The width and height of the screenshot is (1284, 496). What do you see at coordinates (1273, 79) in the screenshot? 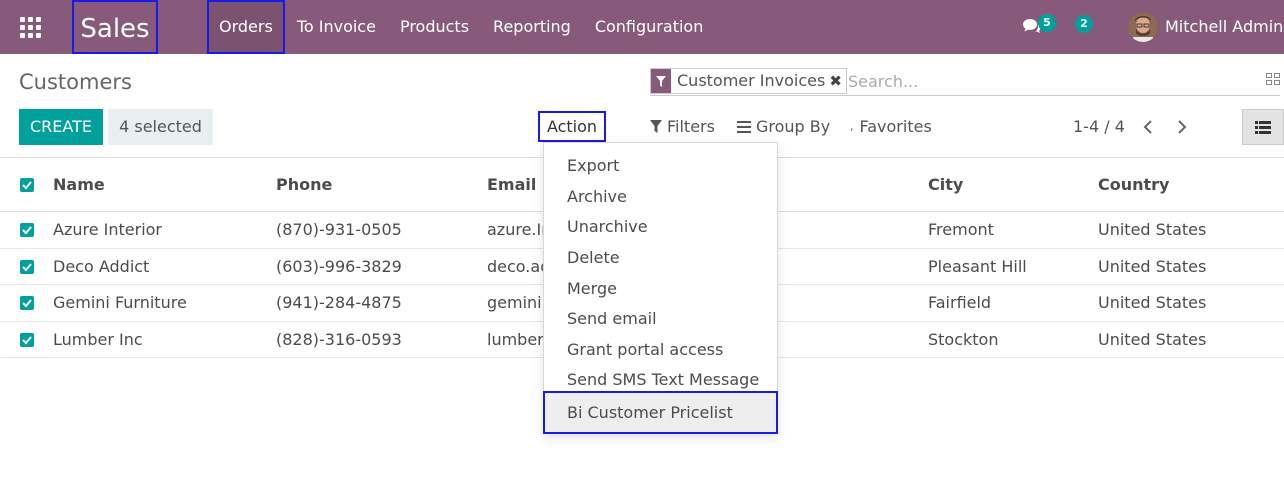
I see `search-options-toggle-icon` at bounding box center [1273, 79].